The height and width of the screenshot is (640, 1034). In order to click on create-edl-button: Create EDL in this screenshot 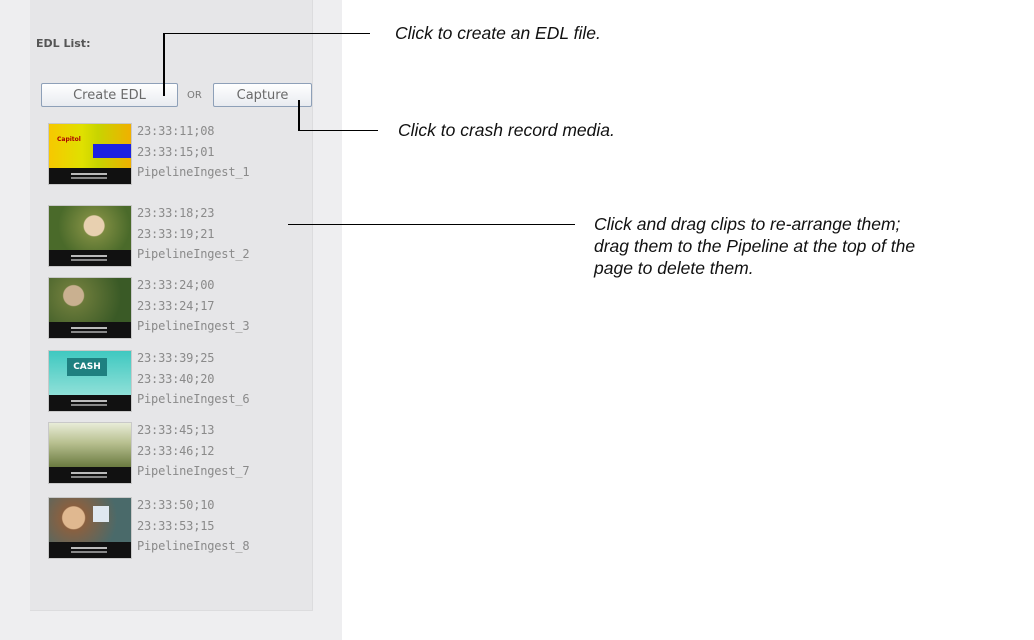, I will do `click(109, 95)`.